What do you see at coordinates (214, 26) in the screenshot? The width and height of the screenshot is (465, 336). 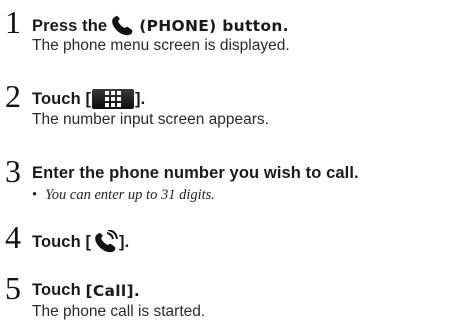 I see `instruction-text: (PHONE) button.` at bounding box center [214, 26].